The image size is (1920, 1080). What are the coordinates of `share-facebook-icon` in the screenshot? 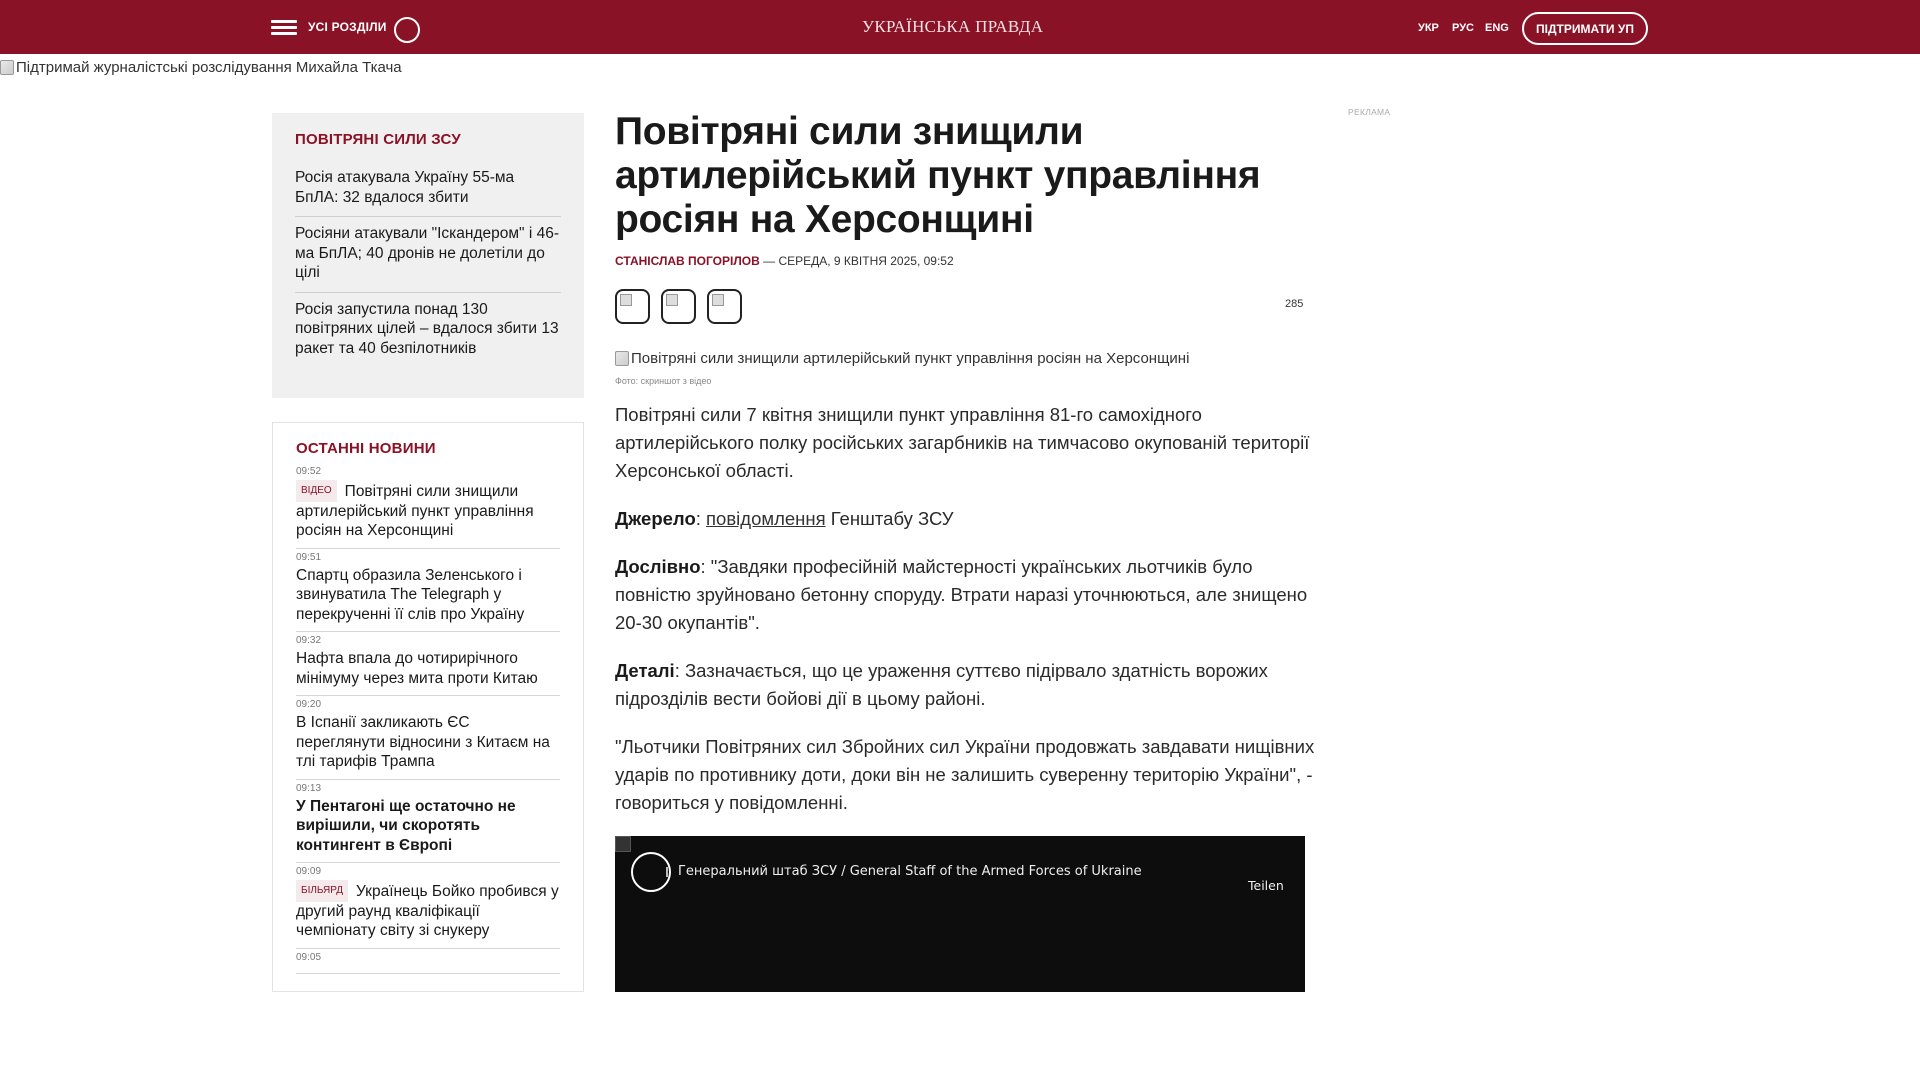 It's located at (632, 306).